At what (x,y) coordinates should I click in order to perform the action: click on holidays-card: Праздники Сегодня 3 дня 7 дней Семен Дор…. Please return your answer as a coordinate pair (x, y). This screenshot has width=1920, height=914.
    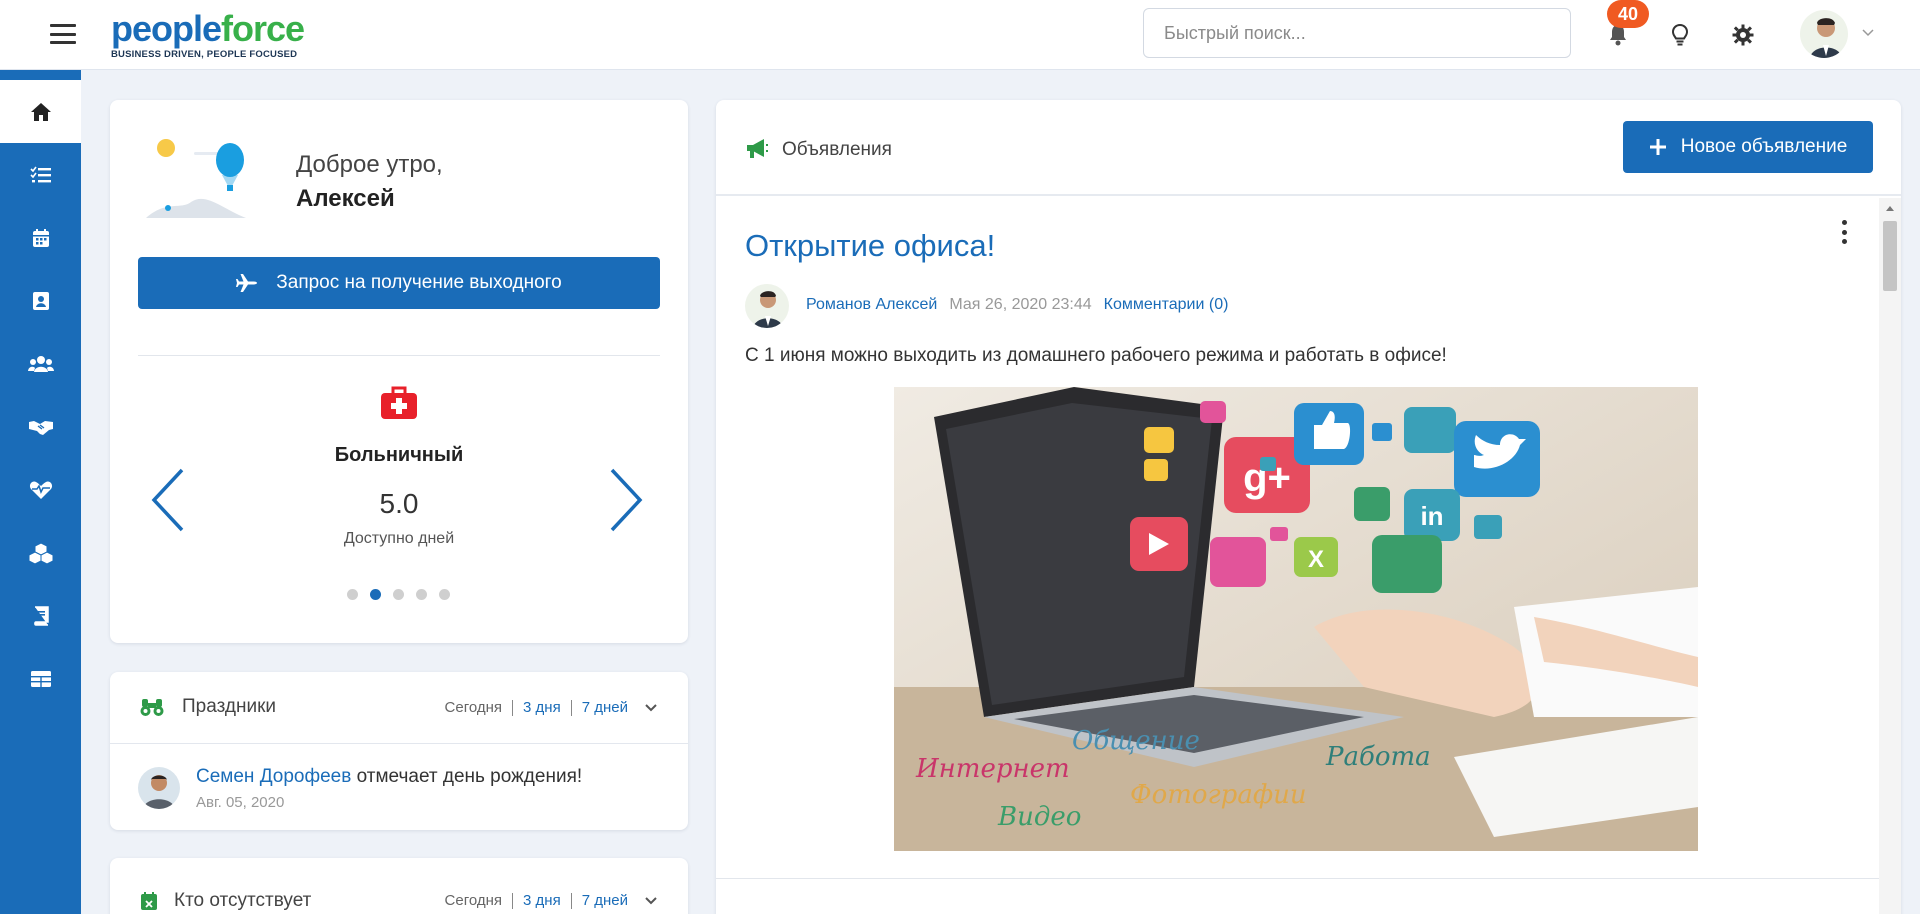
    Looking at the image, I should click on (399, 751).